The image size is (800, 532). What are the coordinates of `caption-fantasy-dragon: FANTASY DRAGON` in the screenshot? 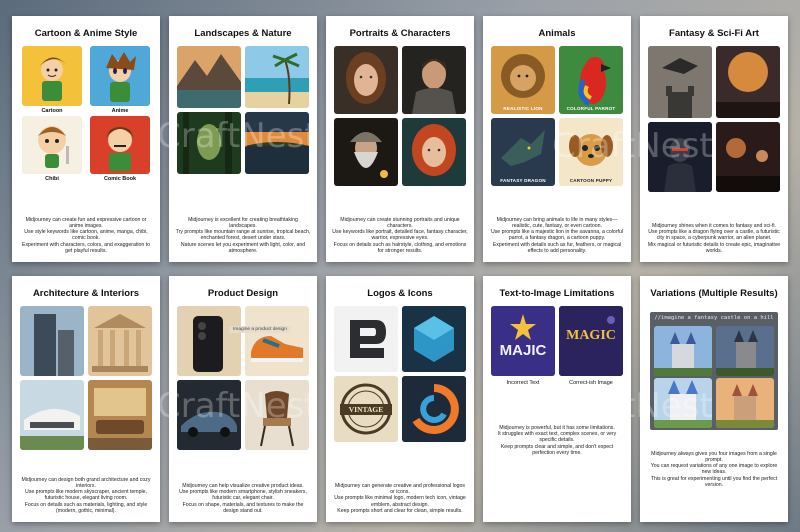 It's located at (523, 180).